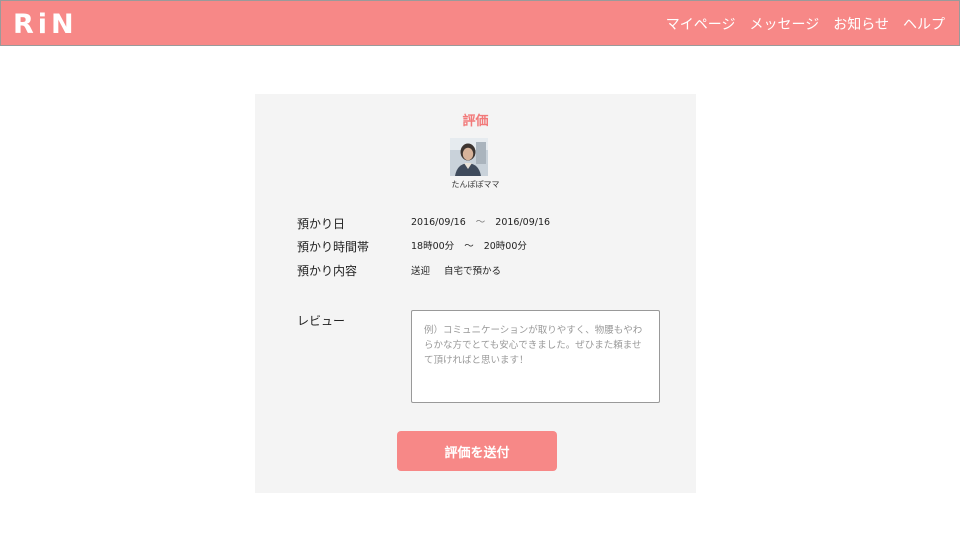 The width and height of the screenshot is (960, 549). I want to click on time-from: 18時00分, so click(433, 246).